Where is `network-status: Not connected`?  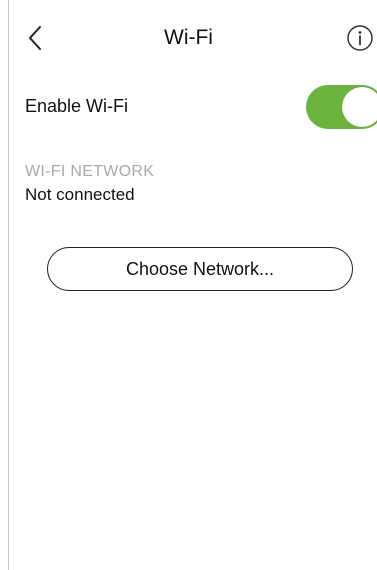
network-status: Not connected is located at coordinates (80, 194).